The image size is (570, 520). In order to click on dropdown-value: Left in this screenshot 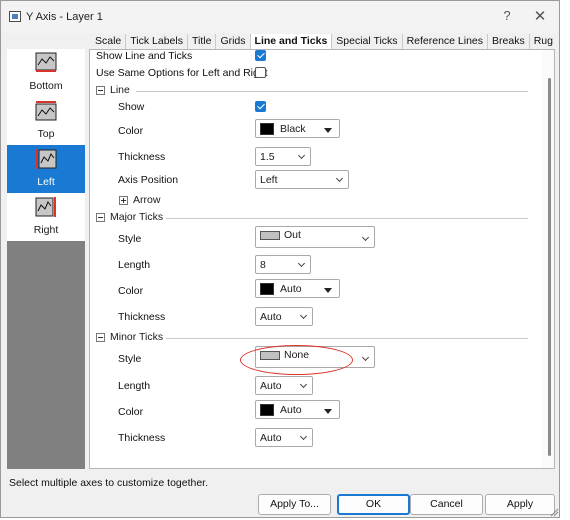, I will do `click(269, 180)`.